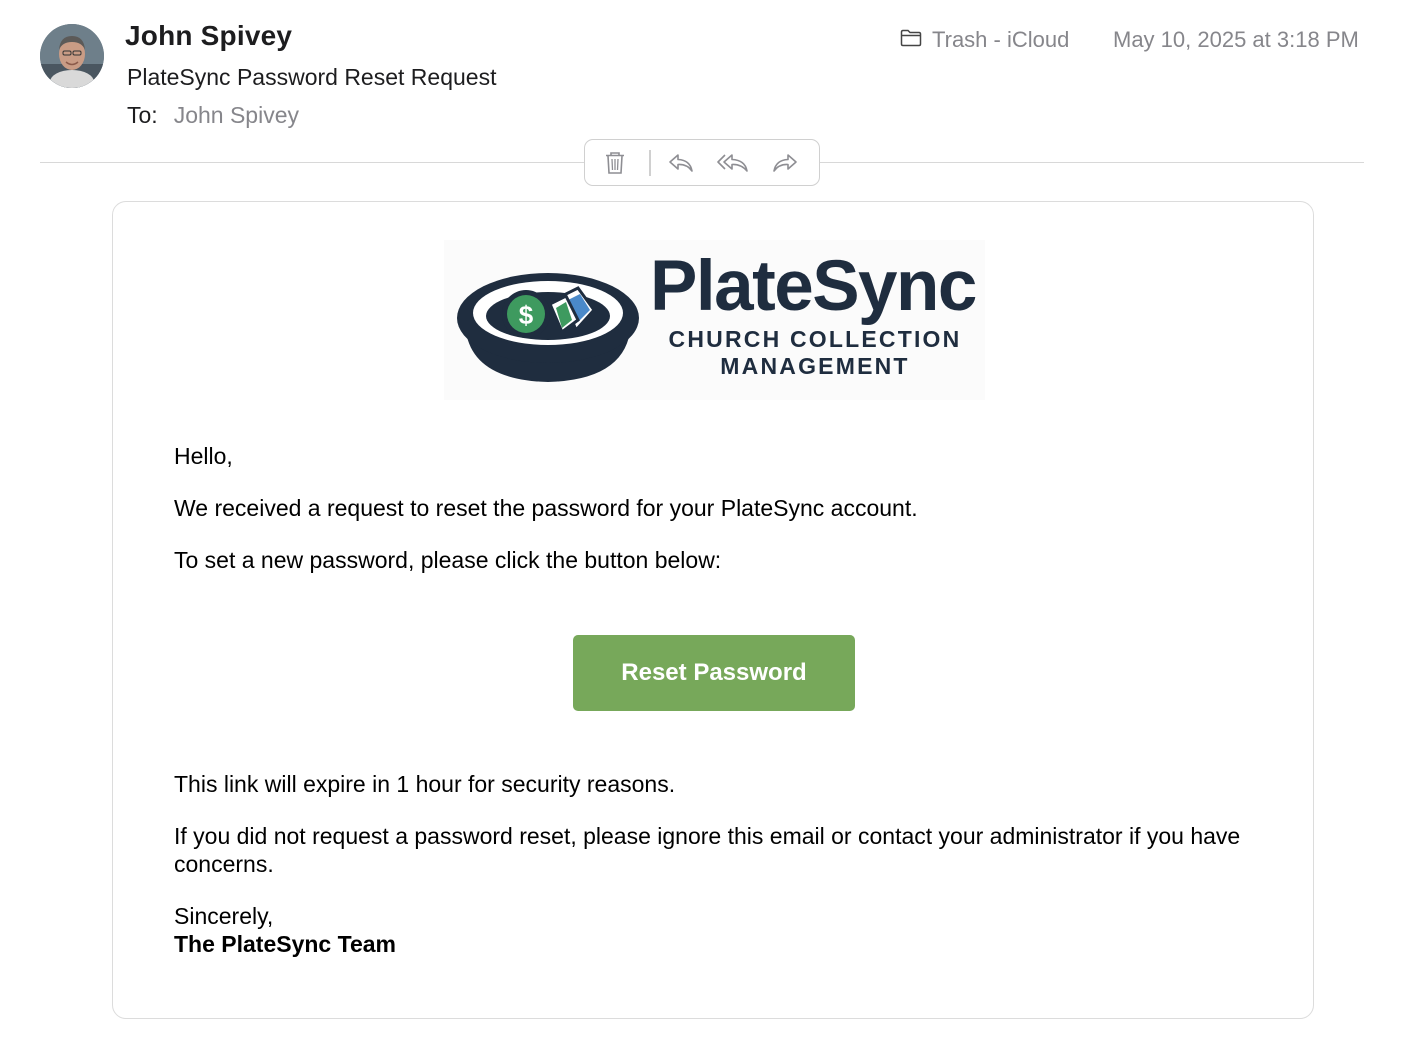  What do you see at coordinates (203, 456) in the screenshot?
I see `greeting: Hello,` at bounding box center [203, 456].